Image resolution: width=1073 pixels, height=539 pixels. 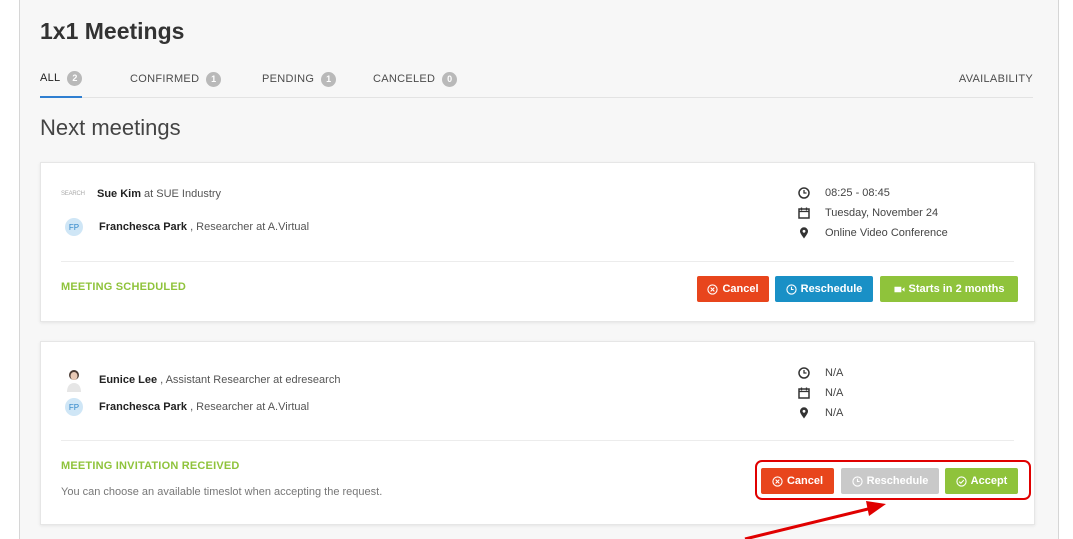 What do you see at coordinates (834, 413) in the screenshot?
I see `meeting-location: N/A` at bounding box center [834, 413].